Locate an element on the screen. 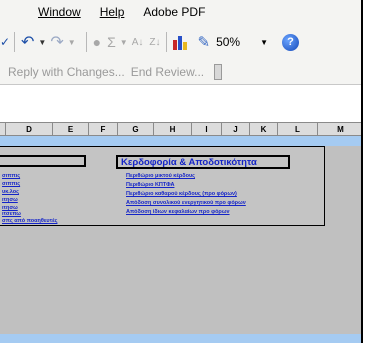  right-link-1: Περιθώριο μικτού κέρδους is located at coordinates (160, 176).